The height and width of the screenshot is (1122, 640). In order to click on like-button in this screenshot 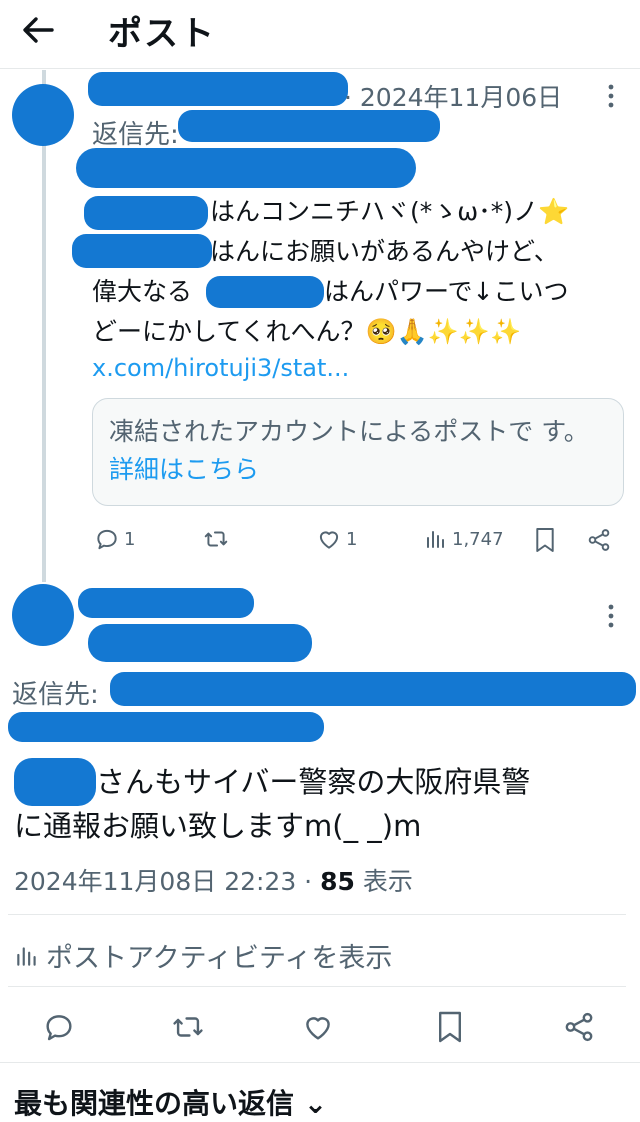, I will do `click(318, 1027)`.